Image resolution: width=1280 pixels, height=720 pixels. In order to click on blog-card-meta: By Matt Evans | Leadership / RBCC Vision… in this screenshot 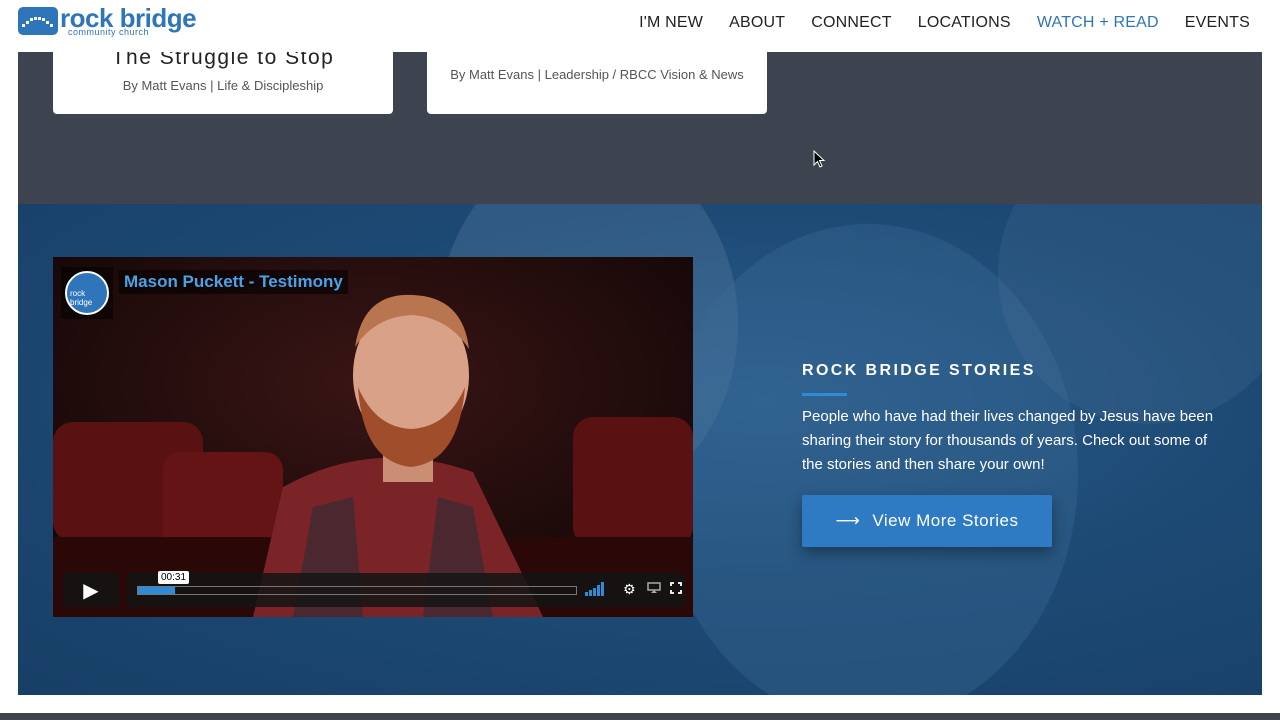, I will do `click(597, 74)`.